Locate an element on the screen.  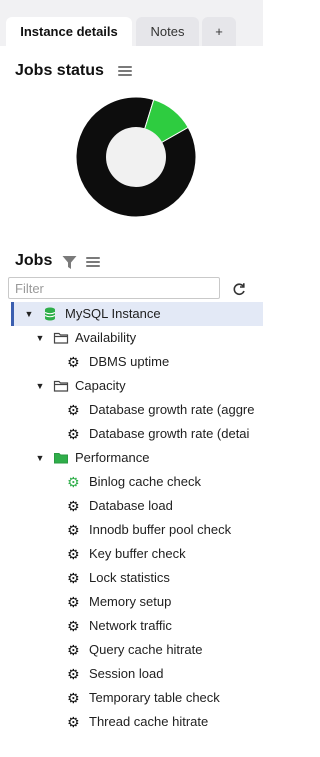
tree-item-session-load: ⚙ Session load is located at coordinates (137, 674).